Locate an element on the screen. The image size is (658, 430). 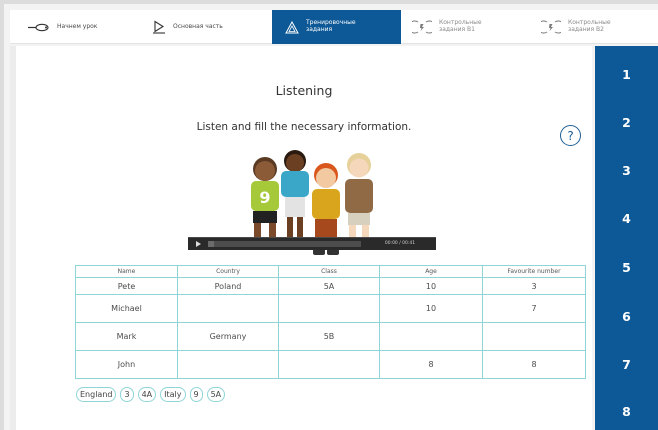
nav-item-main-part: Основная часть is located at coordinates (205, 27).